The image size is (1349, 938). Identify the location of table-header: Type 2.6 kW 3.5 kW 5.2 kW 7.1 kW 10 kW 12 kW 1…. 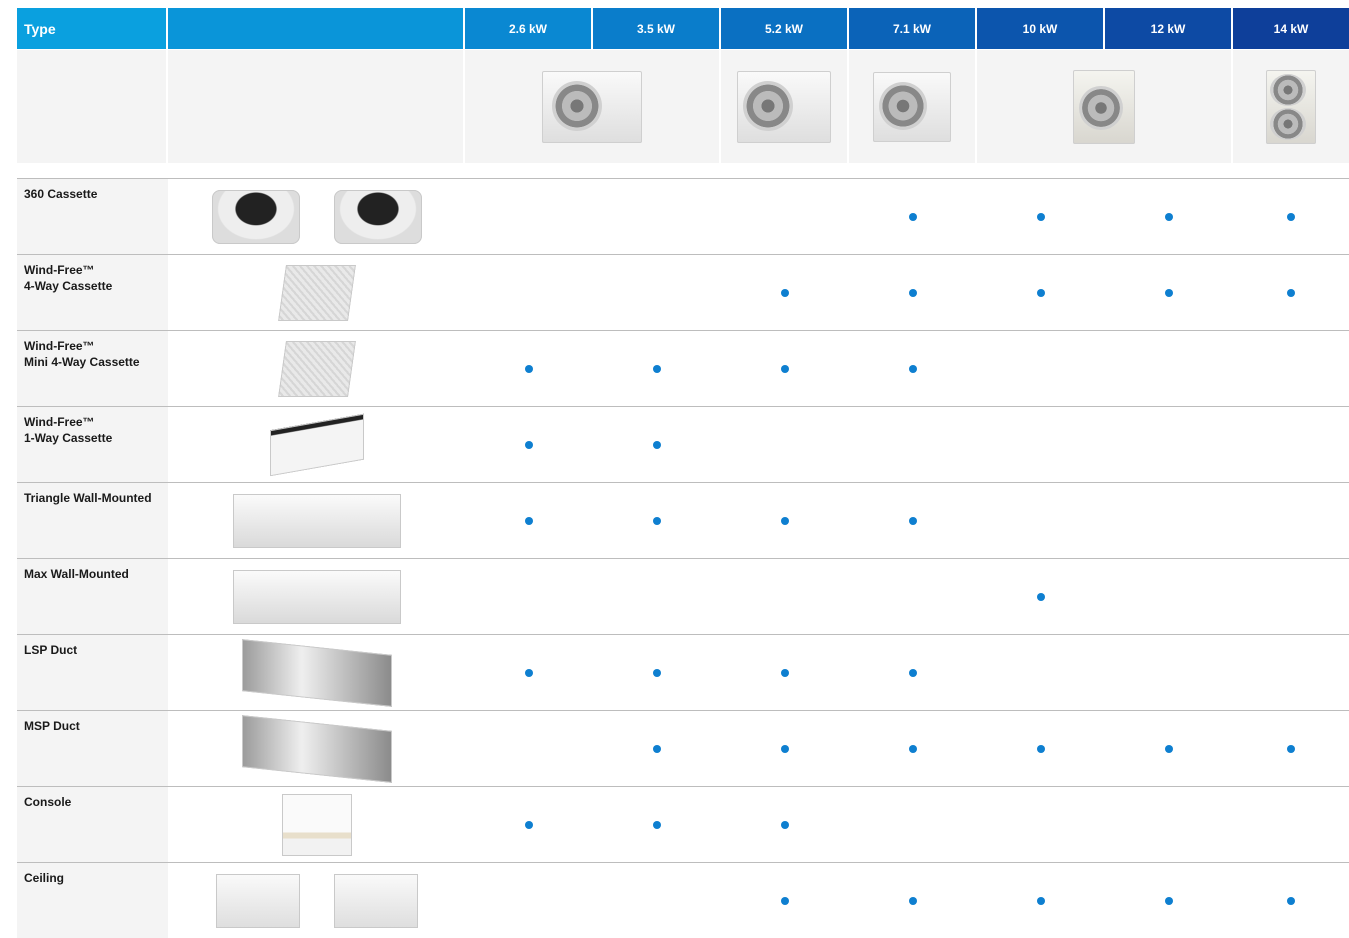
(683, 28).